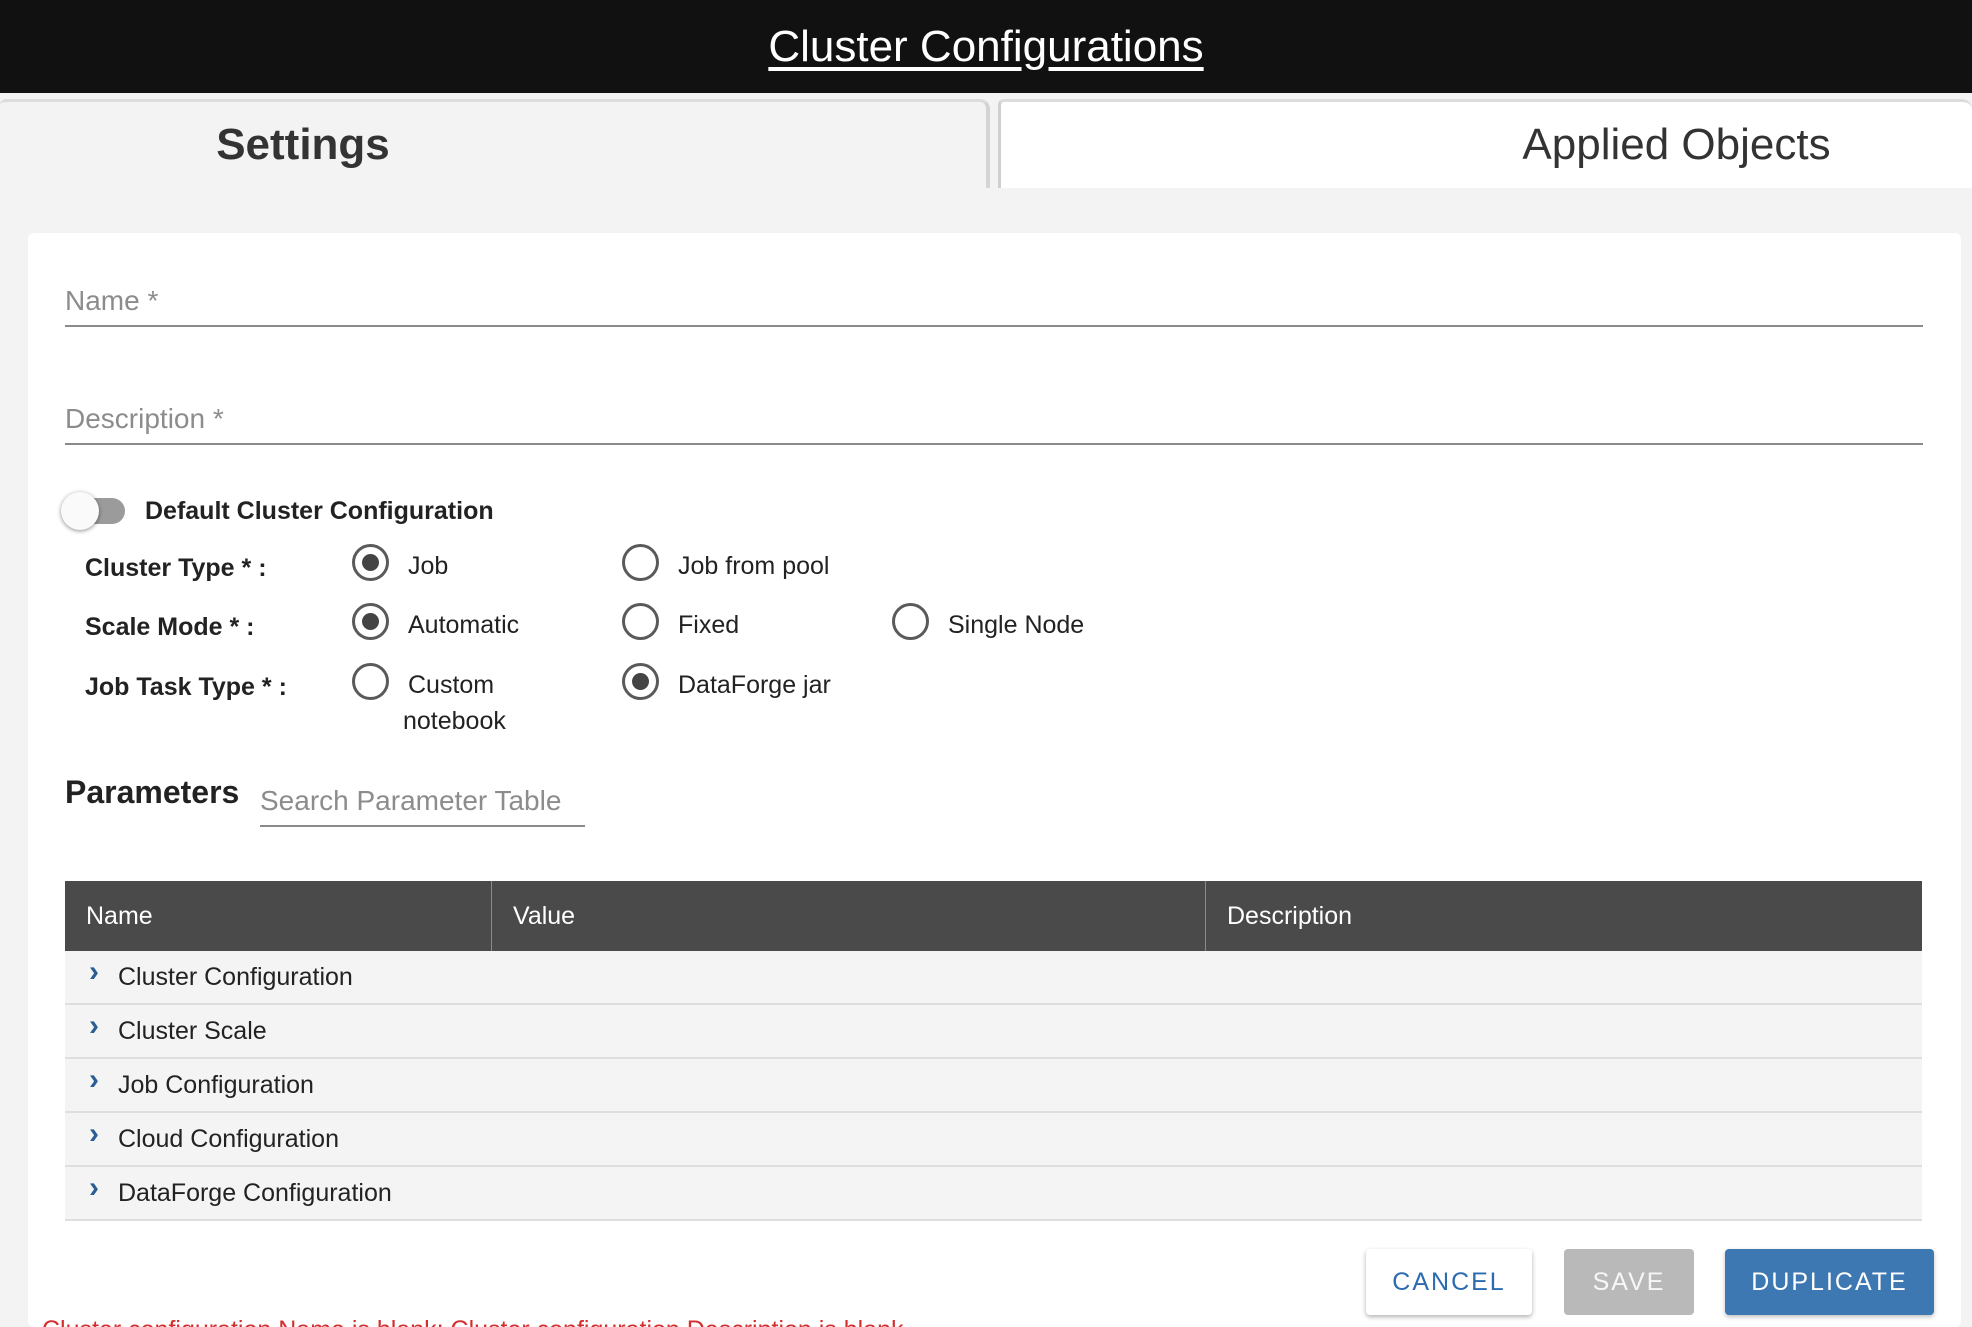 Image resolution: width=1972 pixels, height=1327 pixels. I want to click on radio-label: Fixed, so click(709, 625).